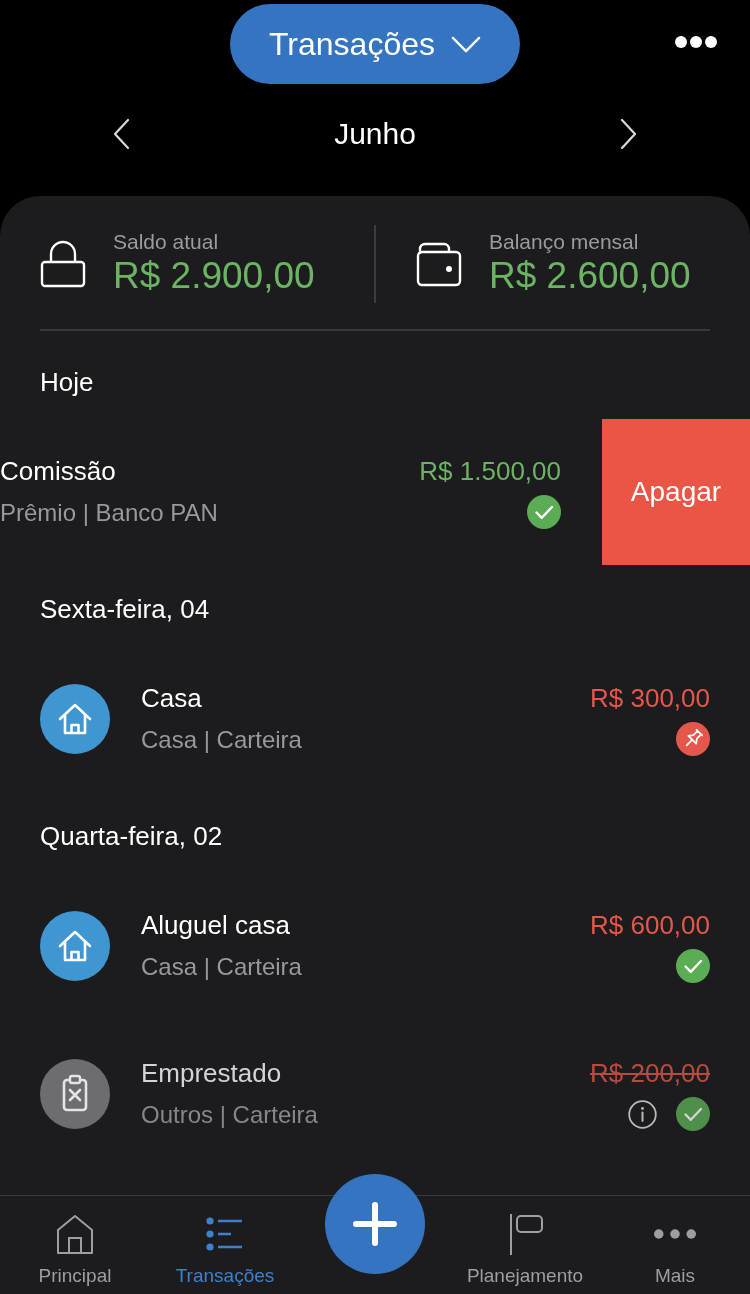 The image size is (750, 1294). Describe the element at coordinates (650, 925) in the screenshot. I see `transaction-amount: R$ 600,00` at that location.